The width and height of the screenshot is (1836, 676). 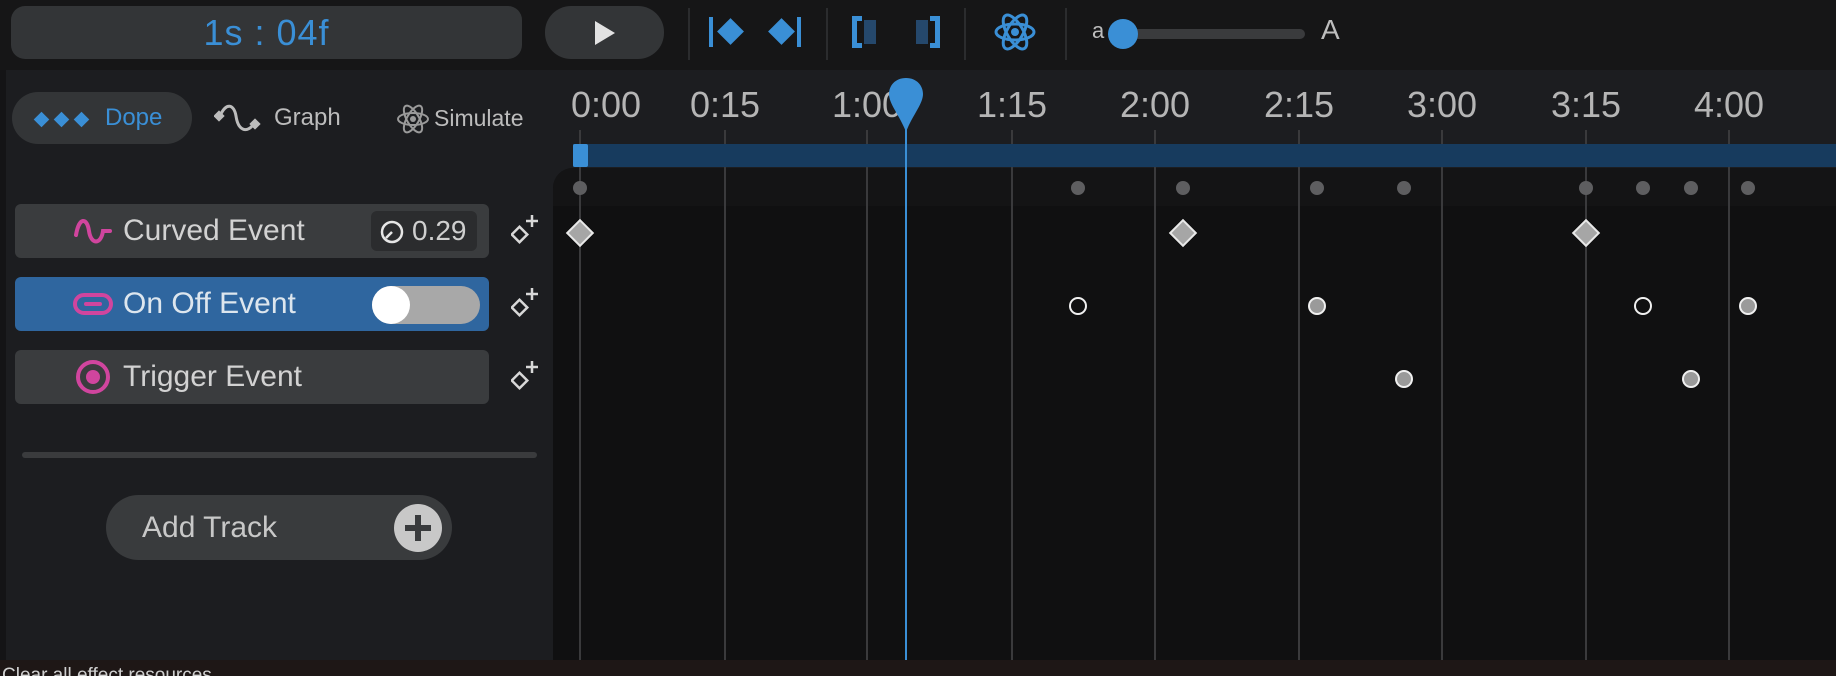 I want to click on tab-simulate: Simulate, so click(x=471, y=118).